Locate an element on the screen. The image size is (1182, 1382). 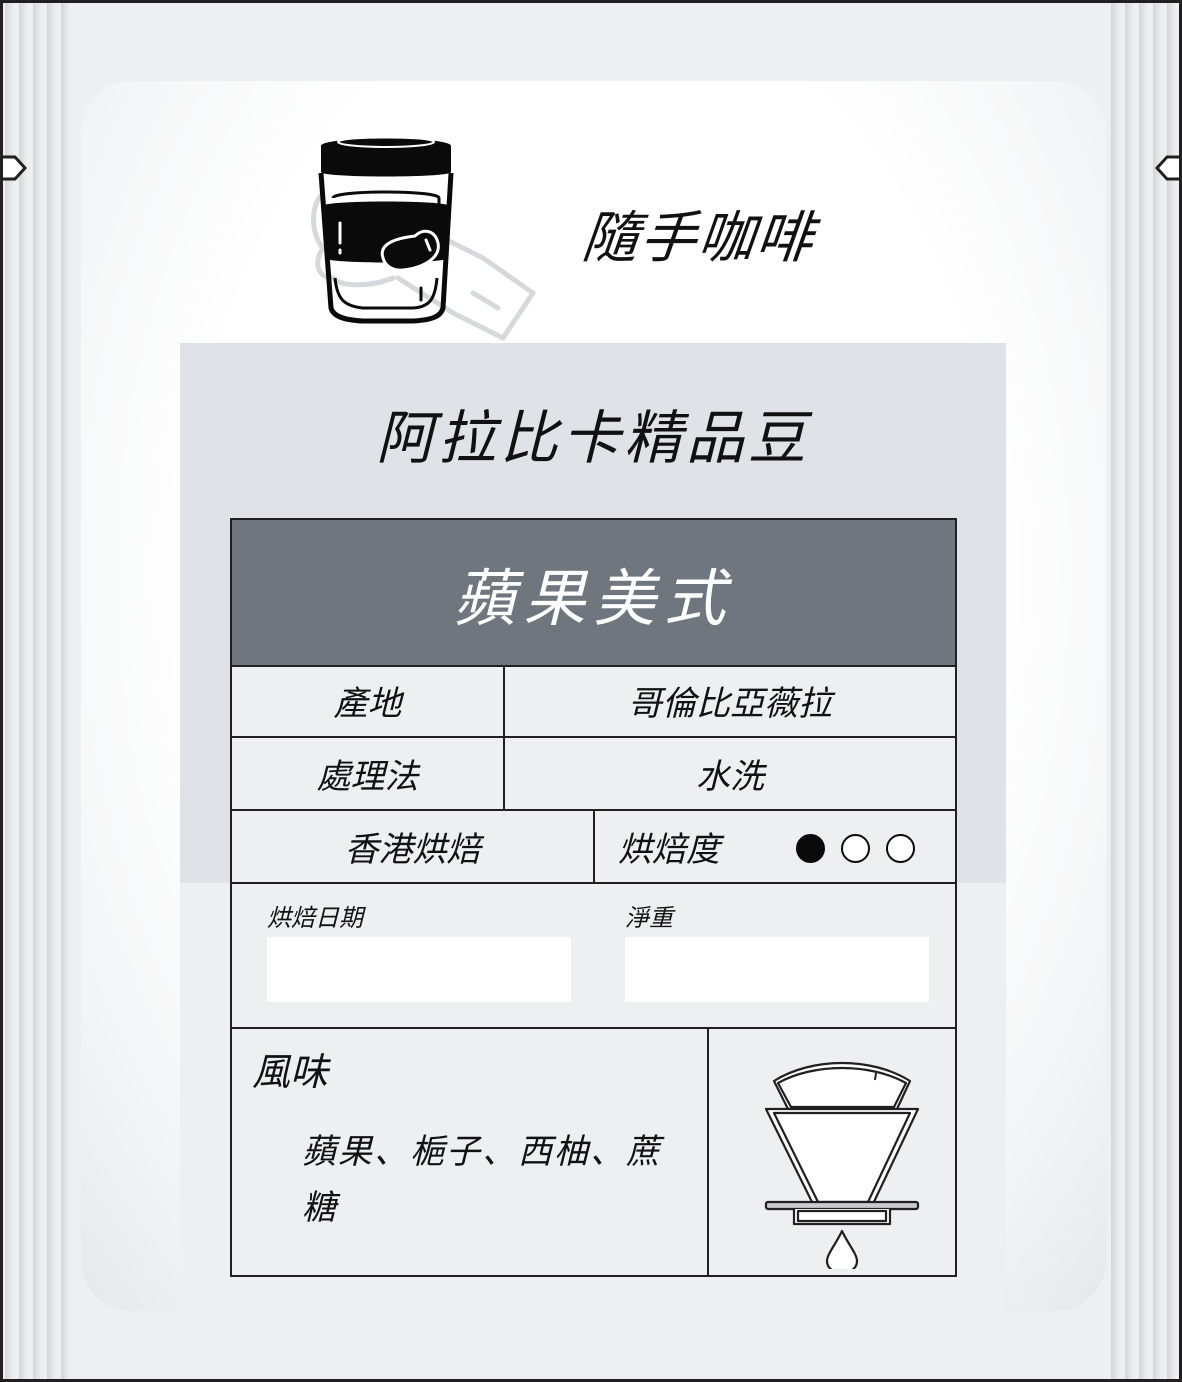
roast-level-label: 烘焙度 is located at coordinates (669, 850).